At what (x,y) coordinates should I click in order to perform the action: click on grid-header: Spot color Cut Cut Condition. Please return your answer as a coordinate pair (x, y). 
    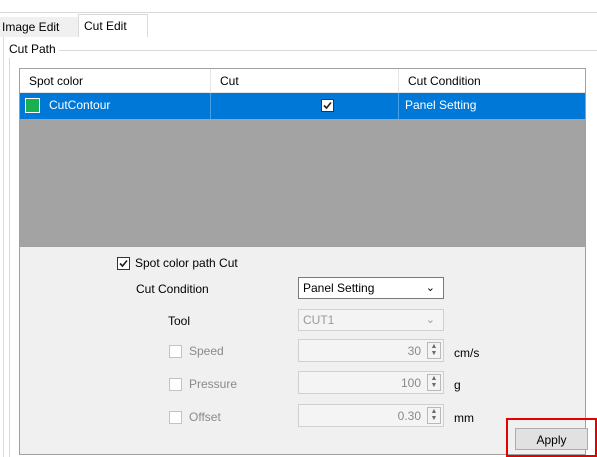
    Looking at the image, I should click on (302, 81).